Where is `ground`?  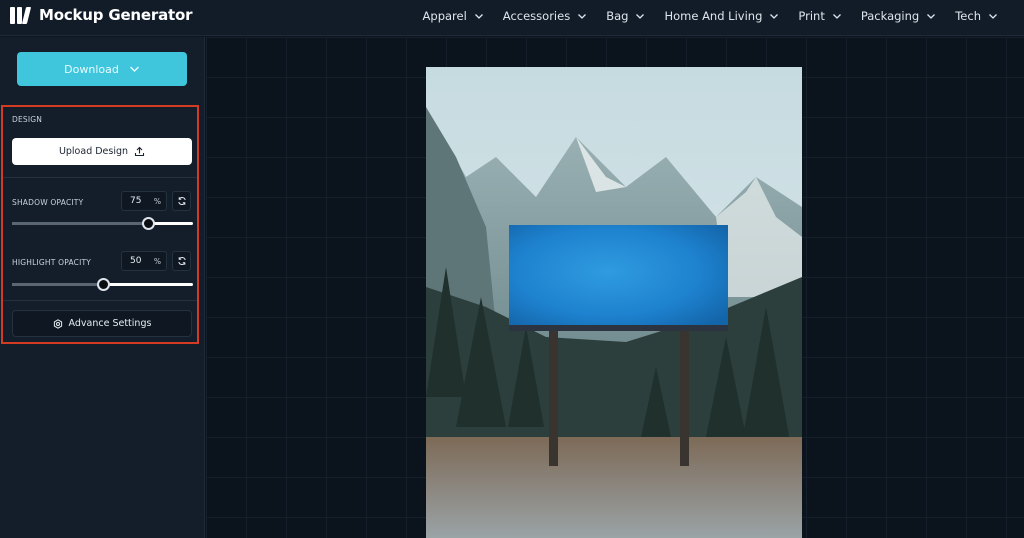 ground is located at coordinates (614, 487).